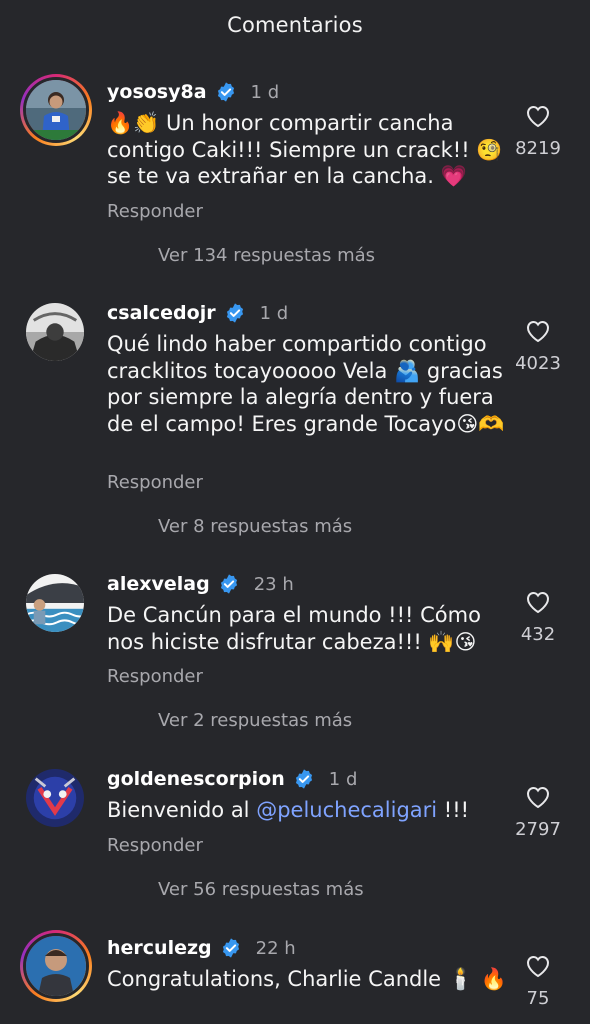  I want to click on like-button: 2797, so click(538, 812).